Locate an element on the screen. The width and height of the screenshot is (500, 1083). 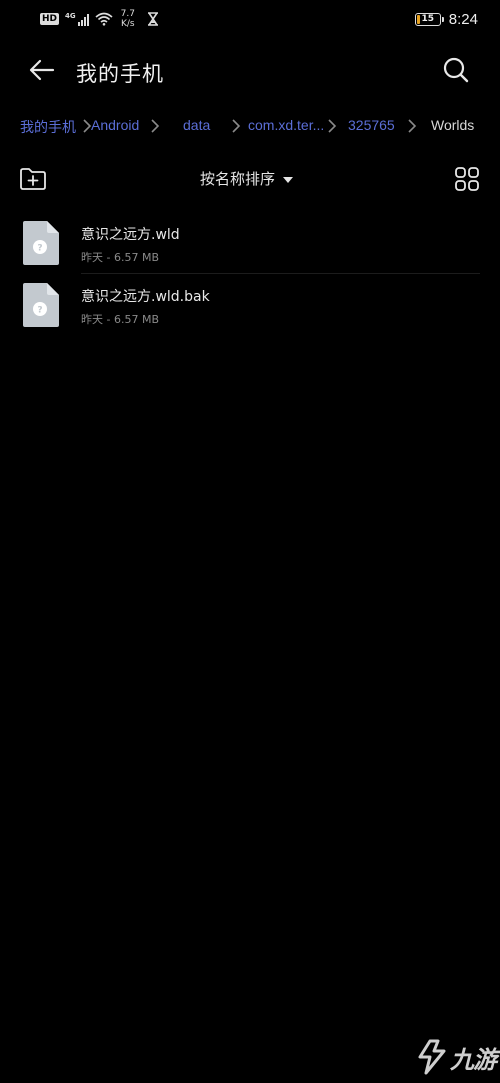
sort-label: 按名称排序 is located at coordinates (238, 179).